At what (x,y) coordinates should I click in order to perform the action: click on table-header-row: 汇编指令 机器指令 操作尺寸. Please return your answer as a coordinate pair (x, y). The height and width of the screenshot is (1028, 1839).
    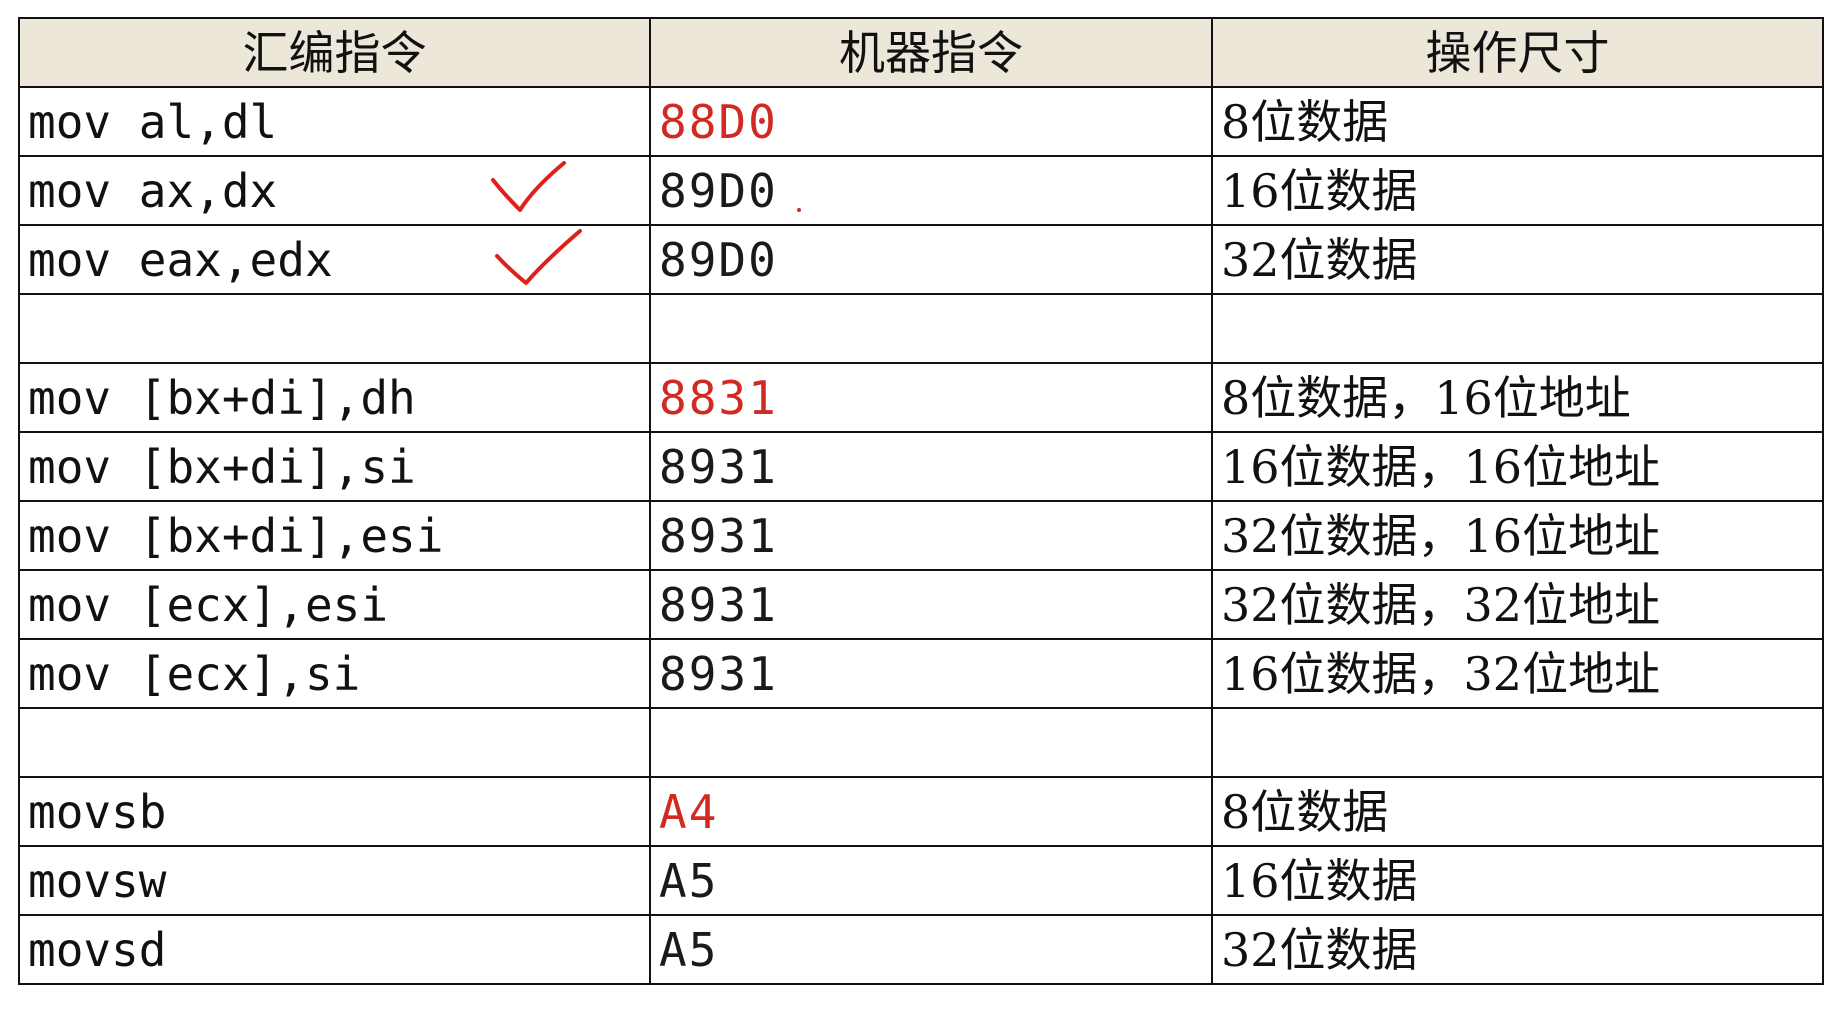
    Looking at the image, I should click on (921, 52).